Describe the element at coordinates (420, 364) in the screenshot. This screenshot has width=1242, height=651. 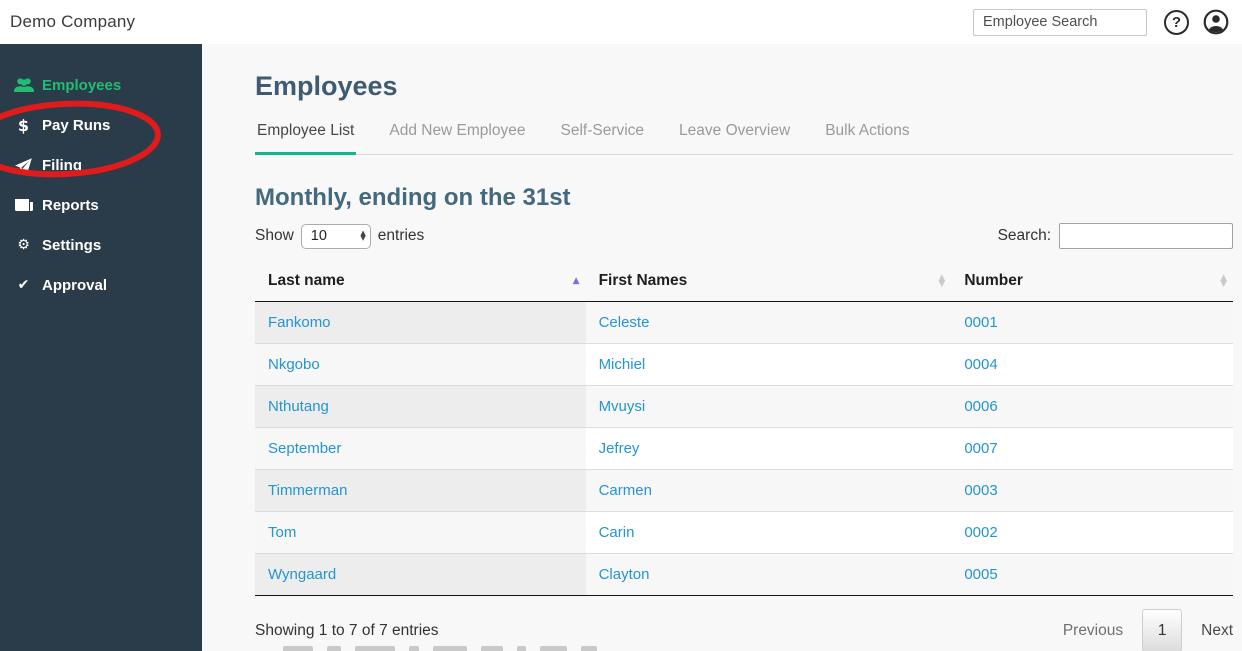
I see `cell-last-name: Nkgobo` at that location.